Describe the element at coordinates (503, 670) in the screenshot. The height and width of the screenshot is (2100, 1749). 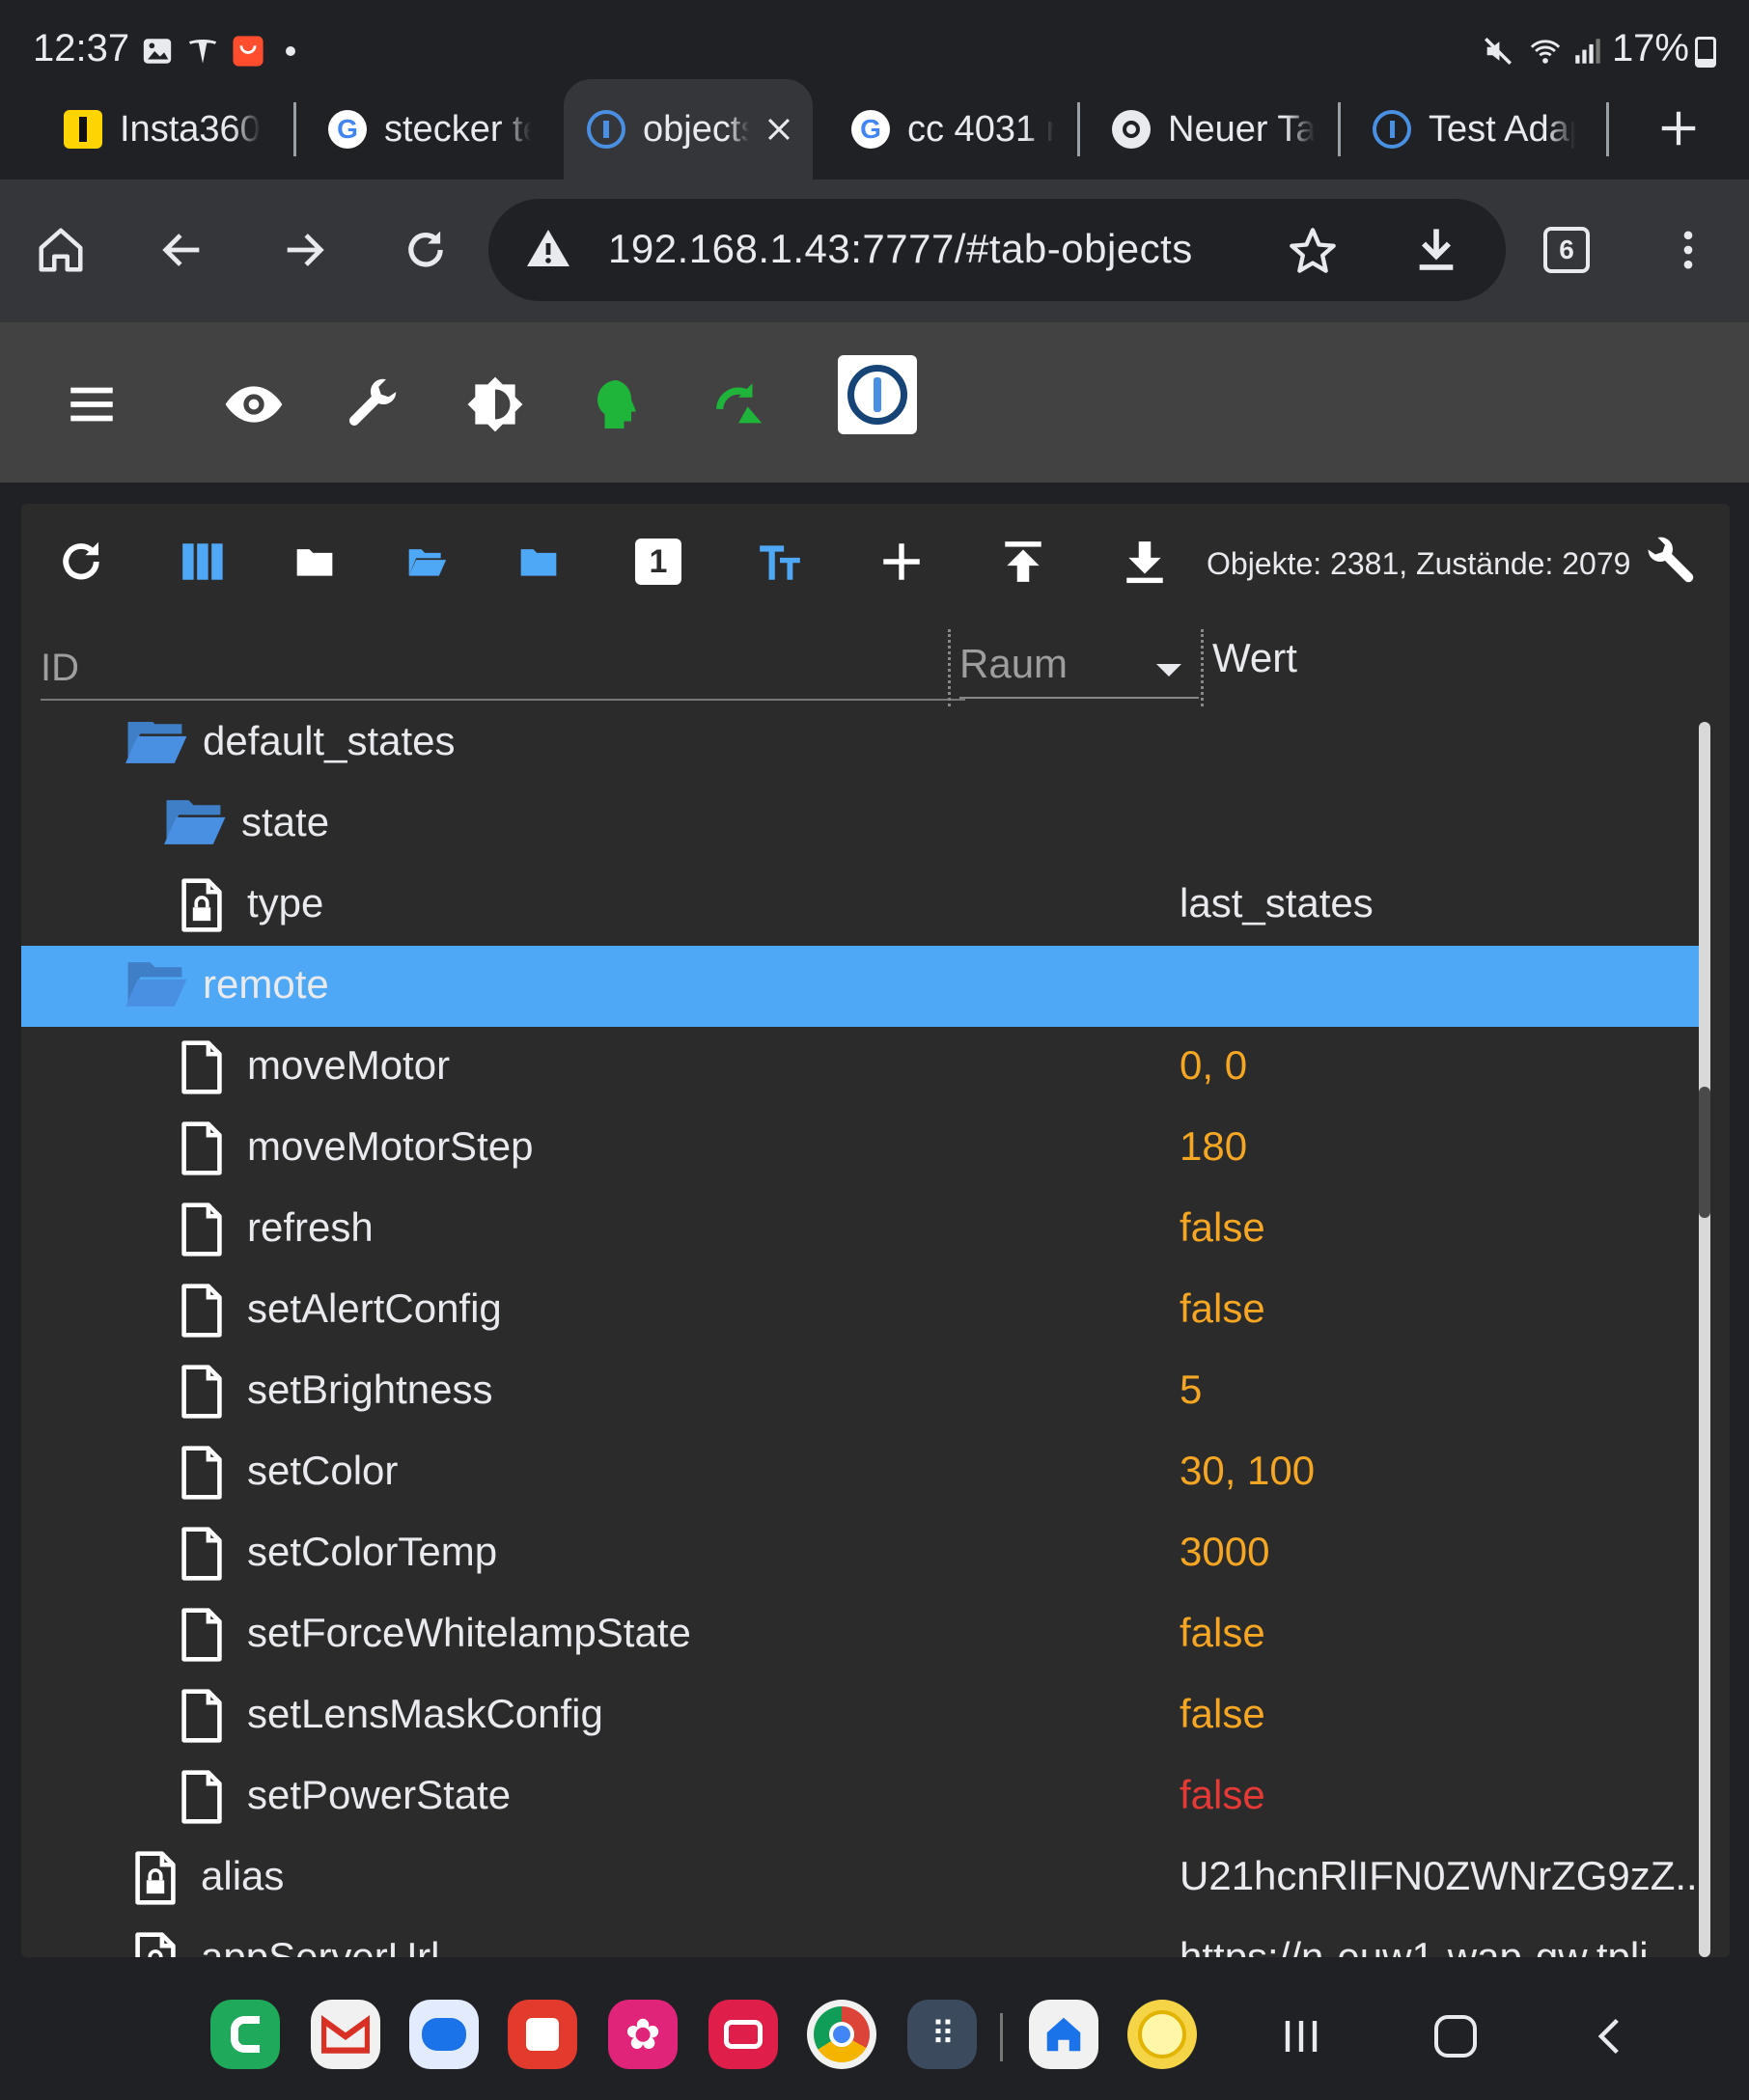
I see `id-filter-input: ID` at that location.